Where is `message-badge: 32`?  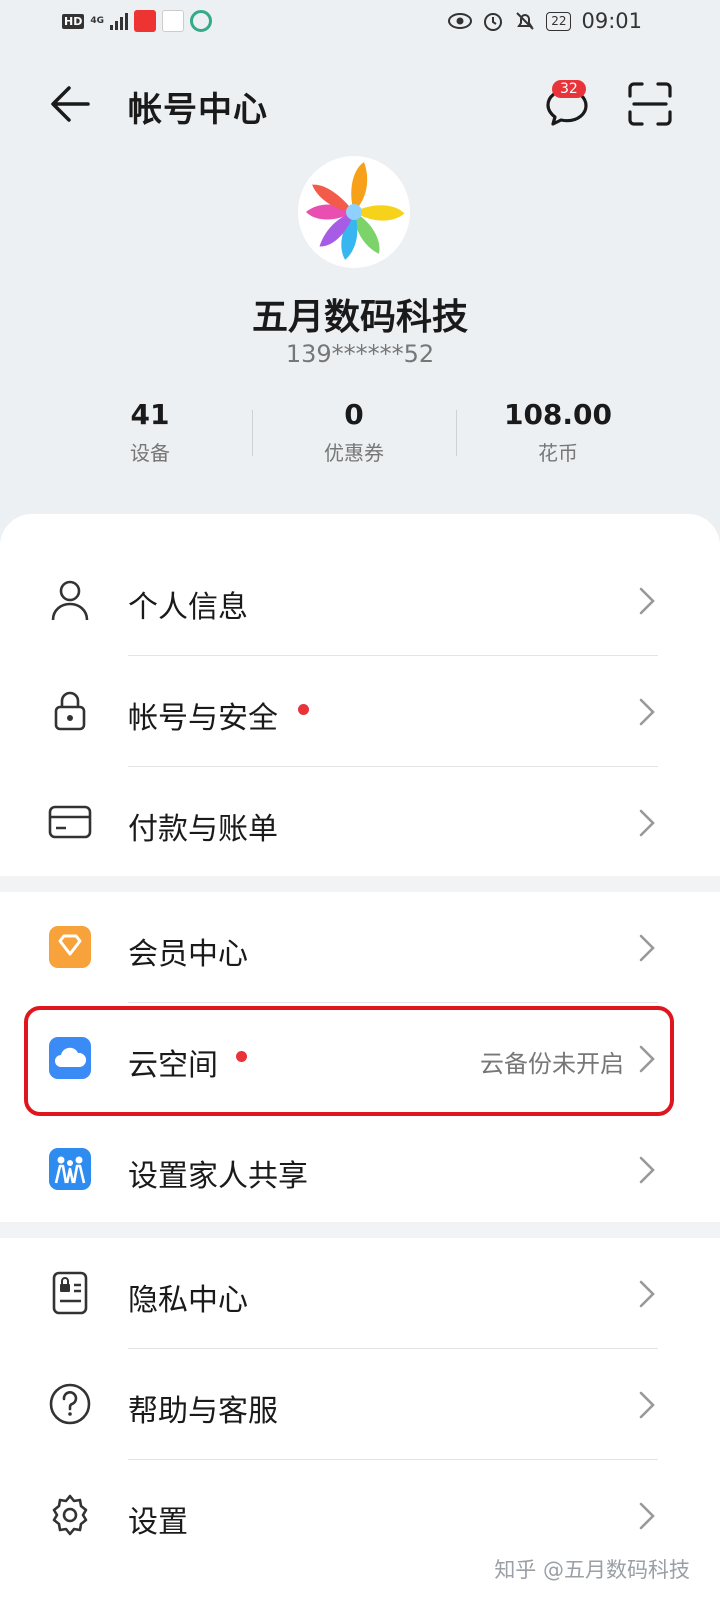 message-badge: 32 is located at coordinates (569, 89).